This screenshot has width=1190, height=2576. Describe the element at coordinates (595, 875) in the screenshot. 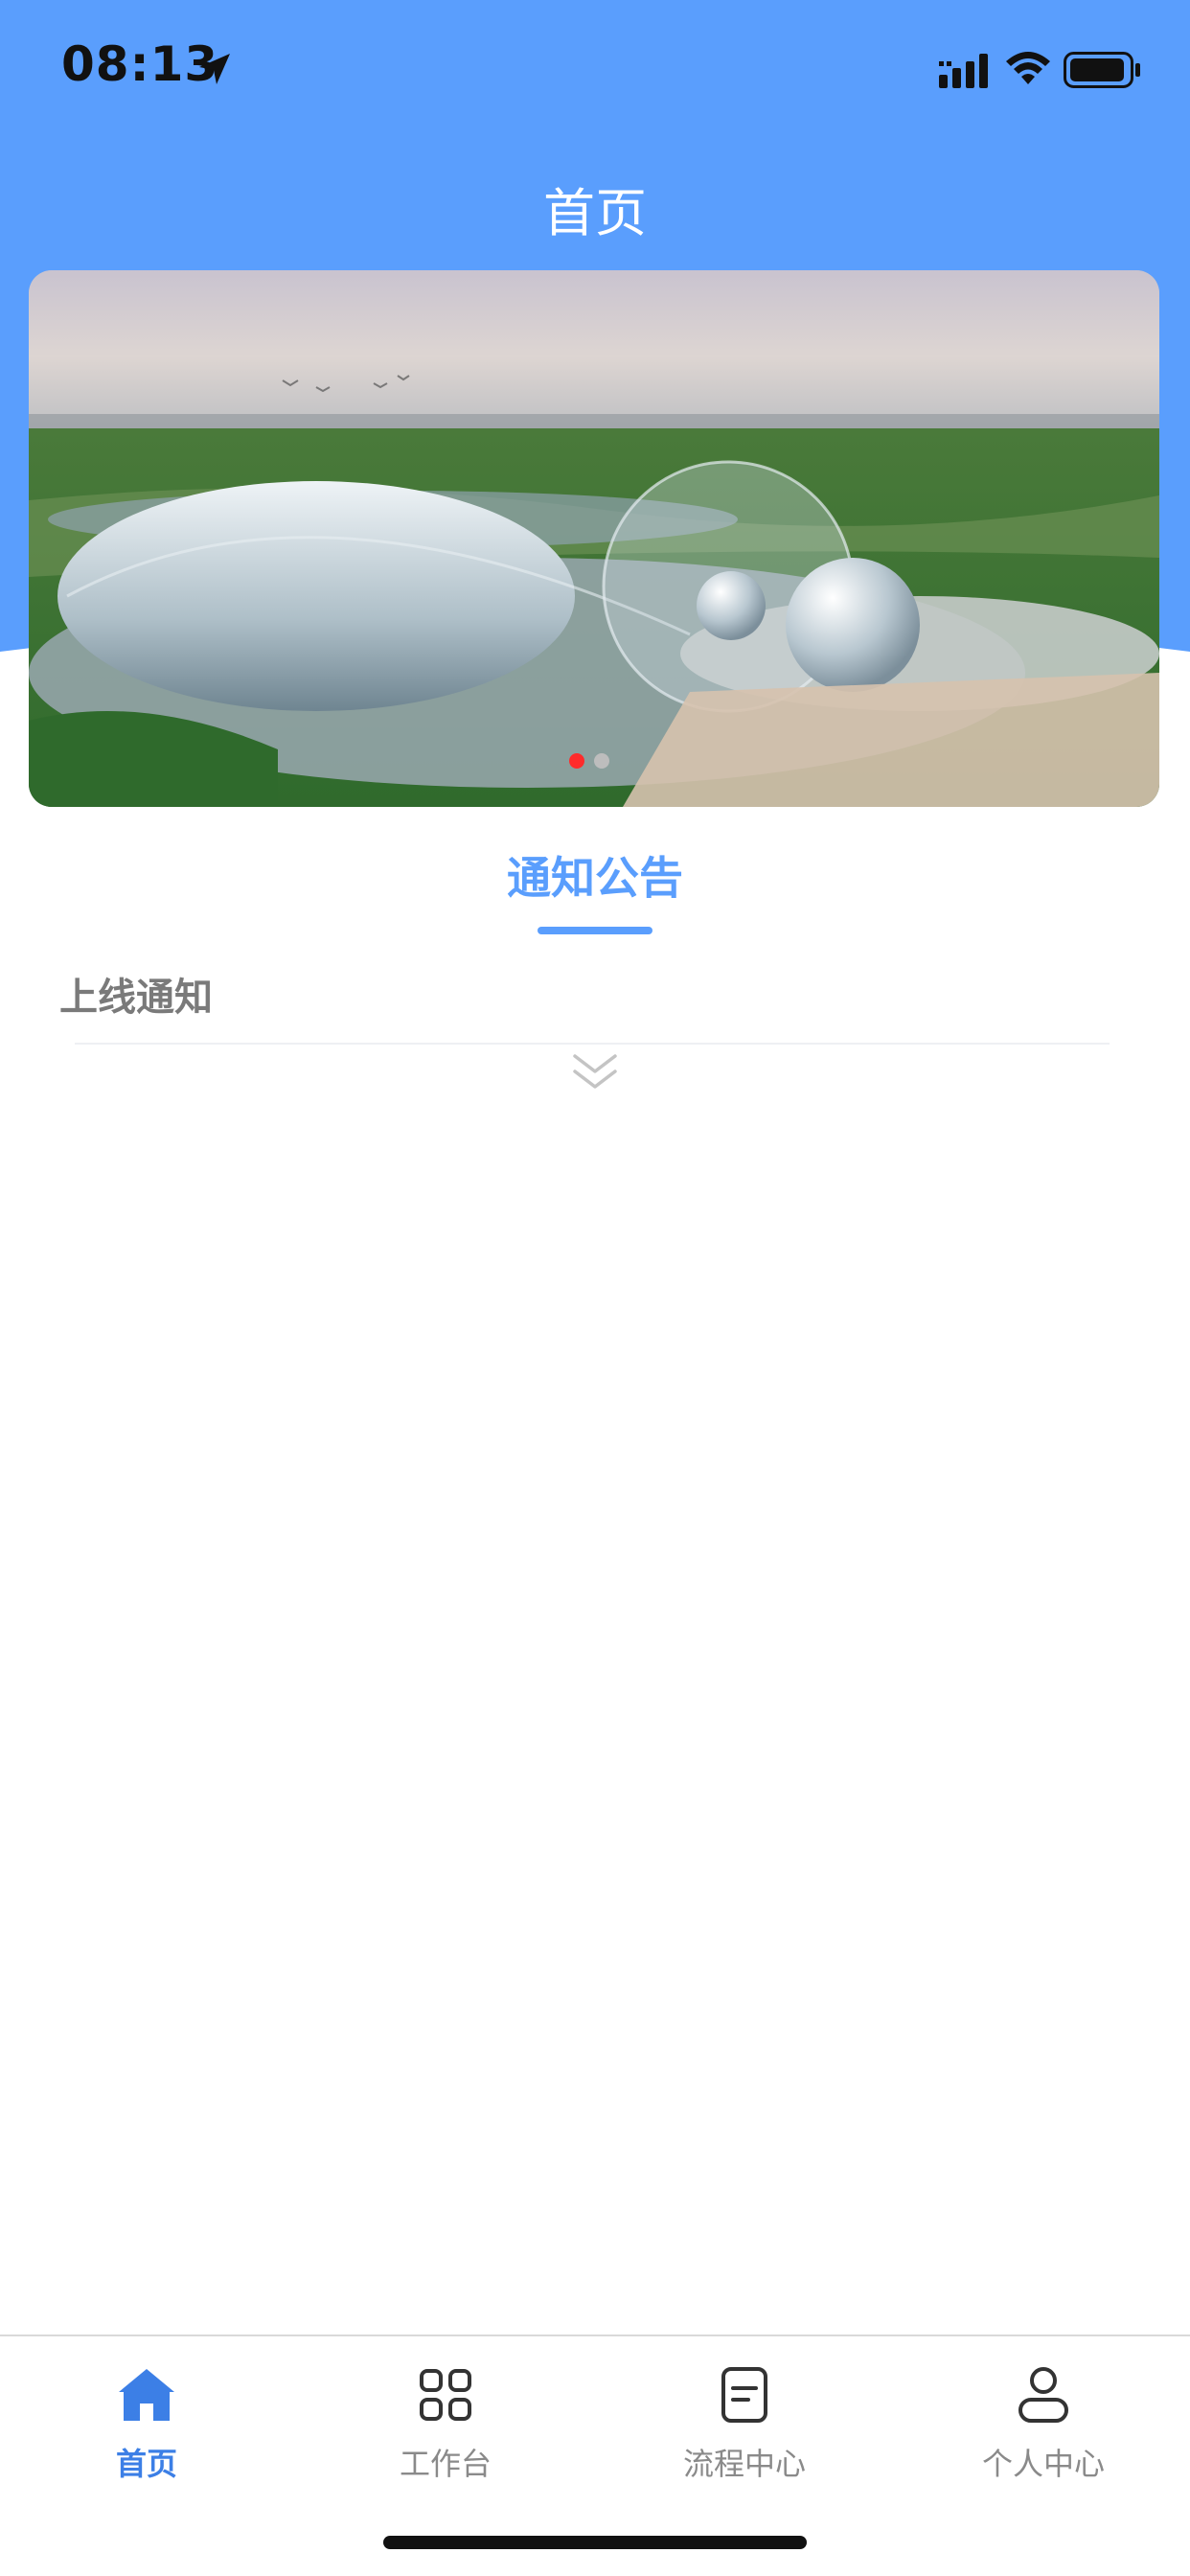

I see `tab-notice: 通知公告` at that location.